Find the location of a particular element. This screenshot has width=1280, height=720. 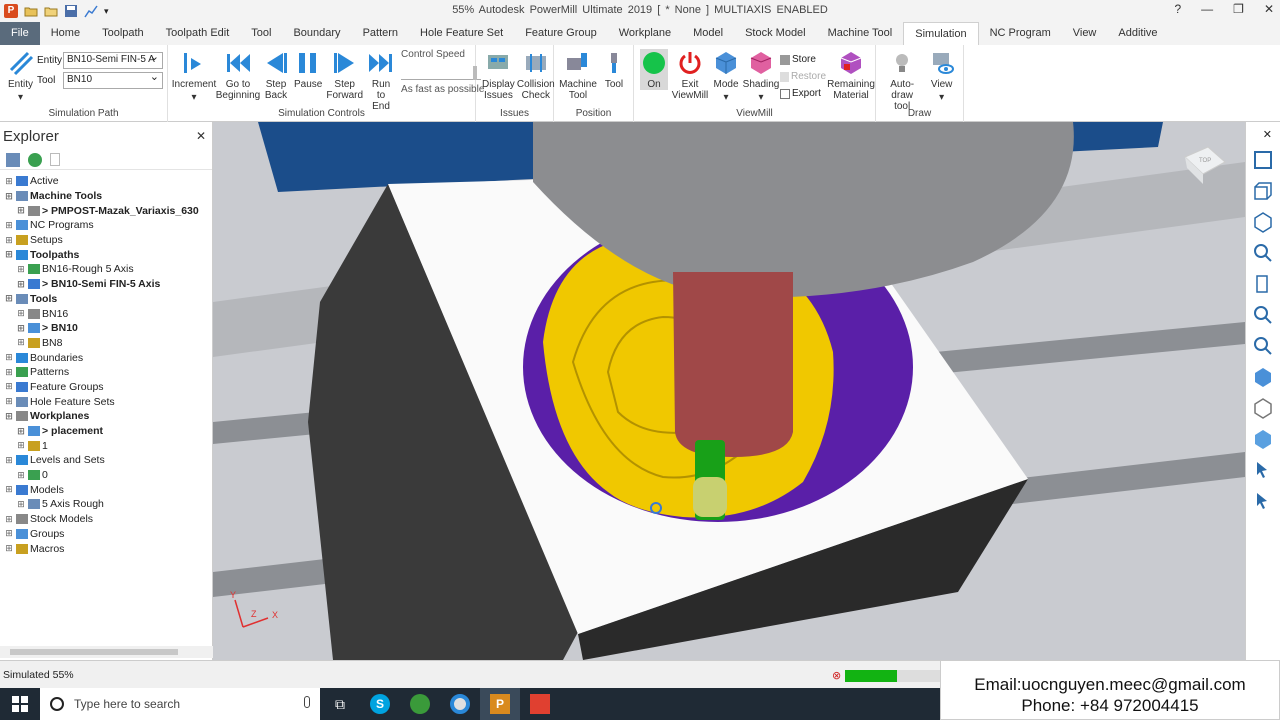

zoom-box-icon is located at coordinates (1263, 315).